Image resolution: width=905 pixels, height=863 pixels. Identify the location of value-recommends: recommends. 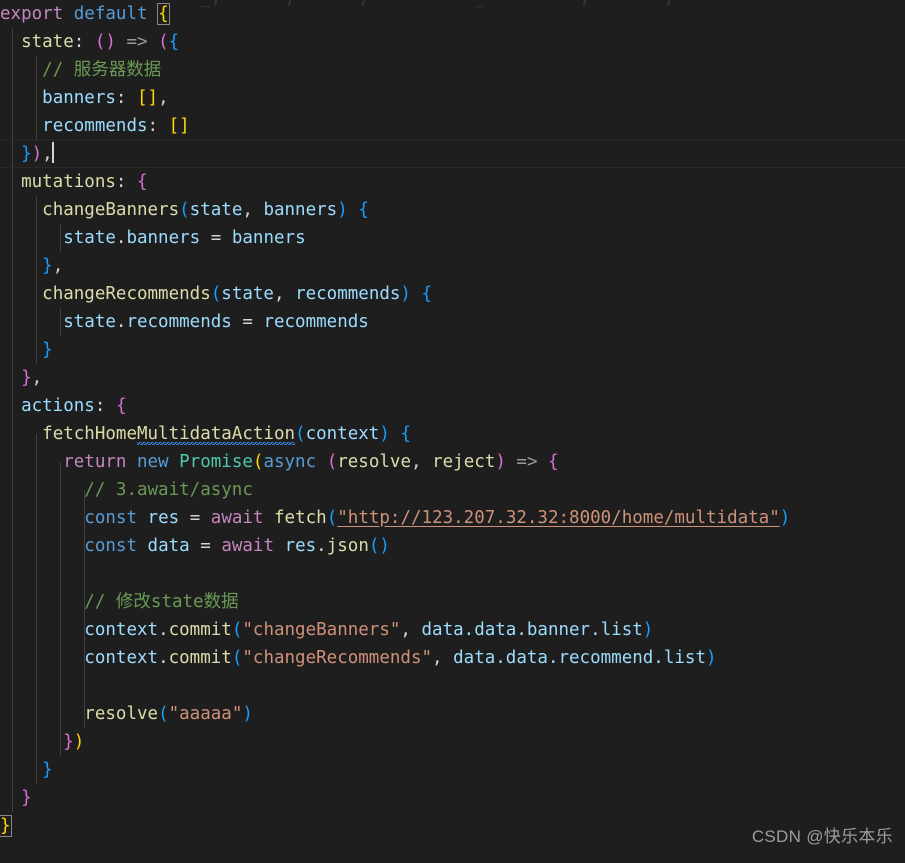
(316, 322).